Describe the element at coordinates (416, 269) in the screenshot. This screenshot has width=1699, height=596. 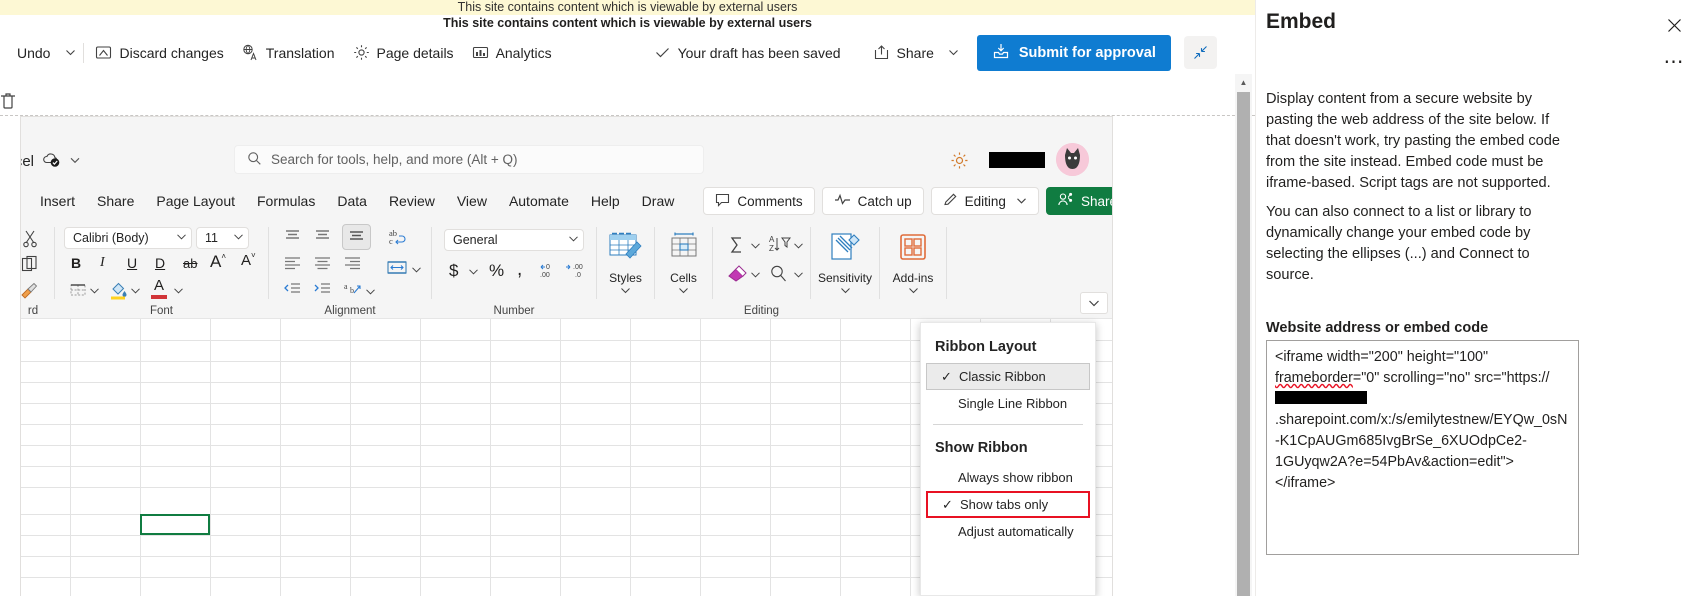
I see `merge-chevron-down-icon` at that location.